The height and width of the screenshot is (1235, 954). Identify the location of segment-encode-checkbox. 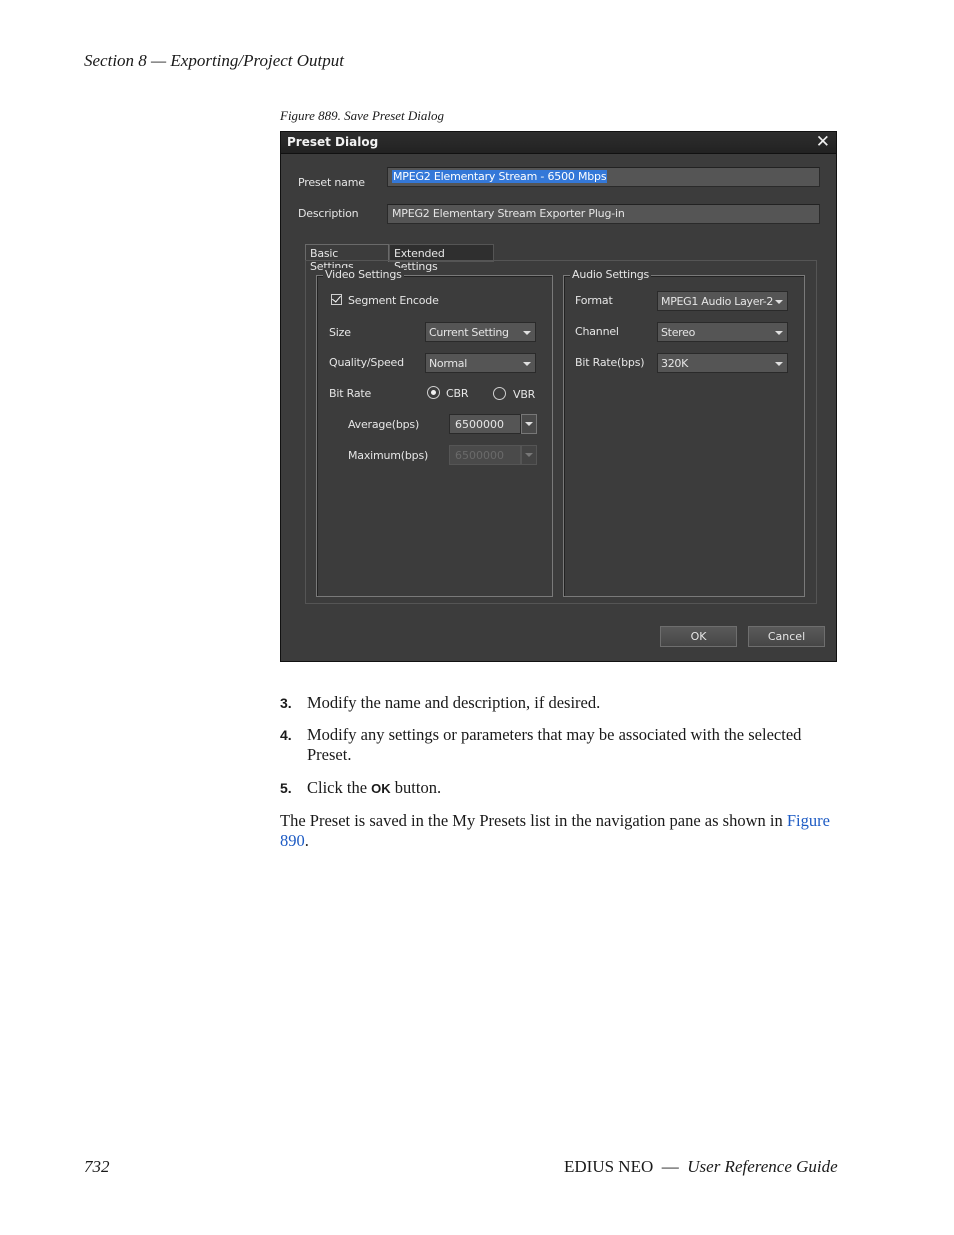
(336, 299).